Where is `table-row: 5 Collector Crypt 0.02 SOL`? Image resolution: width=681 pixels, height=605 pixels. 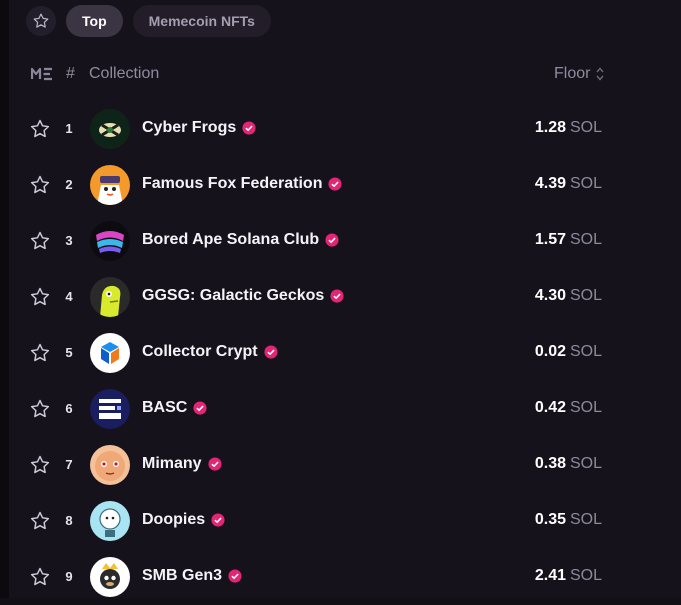
table-row: 5 Collector Crypt 0.02 SOL is located at coordinates (340, 353).